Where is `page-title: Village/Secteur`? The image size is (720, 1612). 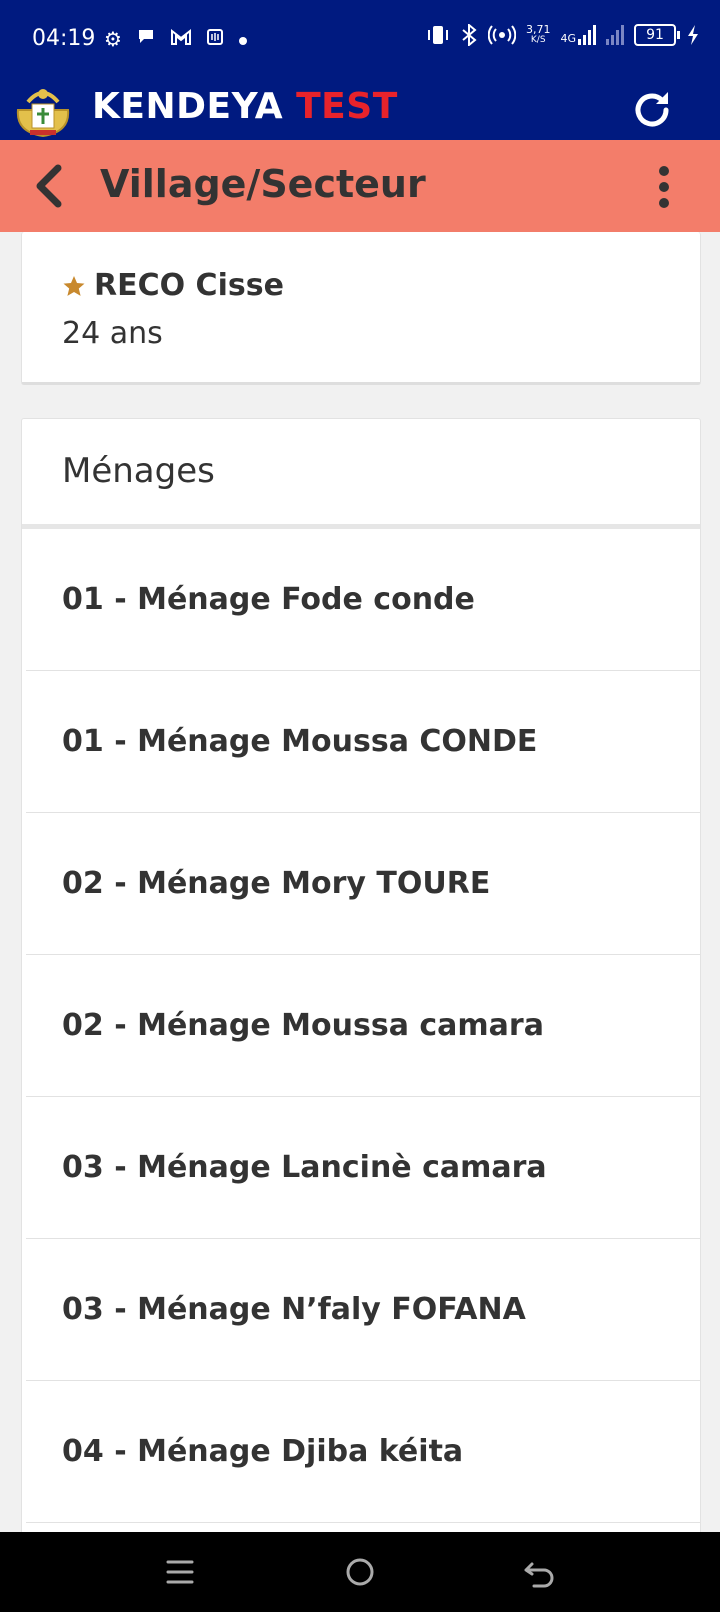
page-title: Village/Secteur is located at coordinates (263, 184).